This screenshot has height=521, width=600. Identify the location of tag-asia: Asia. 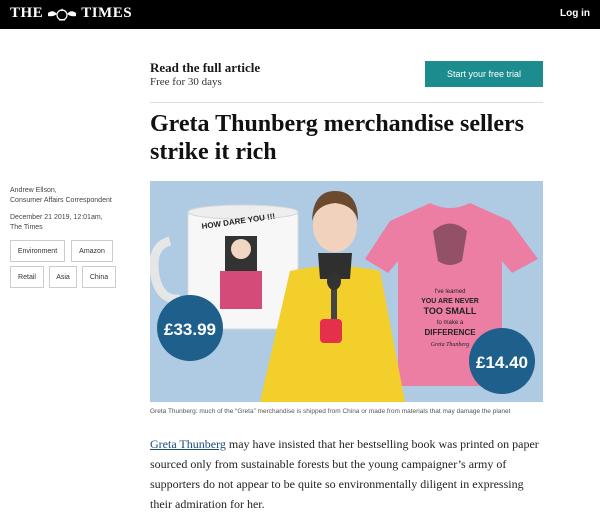
(63, 277).